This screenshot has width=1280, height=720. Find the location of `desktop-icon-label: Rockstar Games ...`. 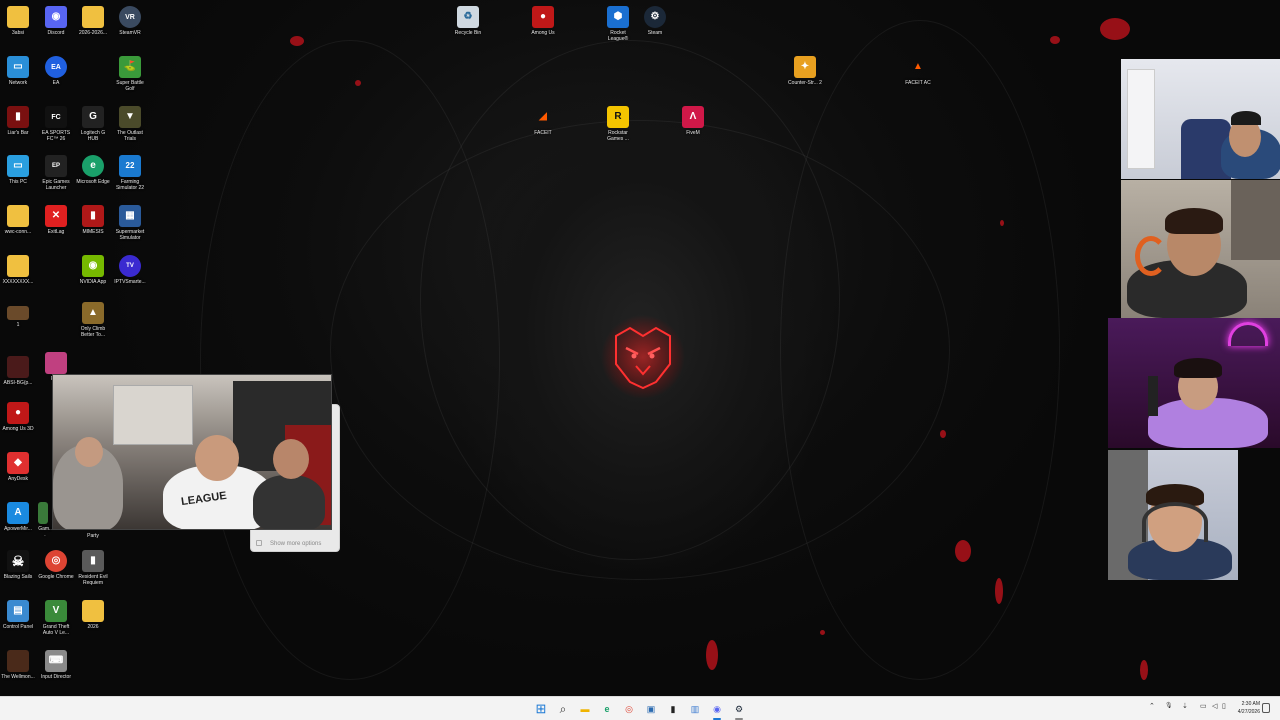

desktop-icon-label: Rockstar Games ... is located at coordinates (618, 136).